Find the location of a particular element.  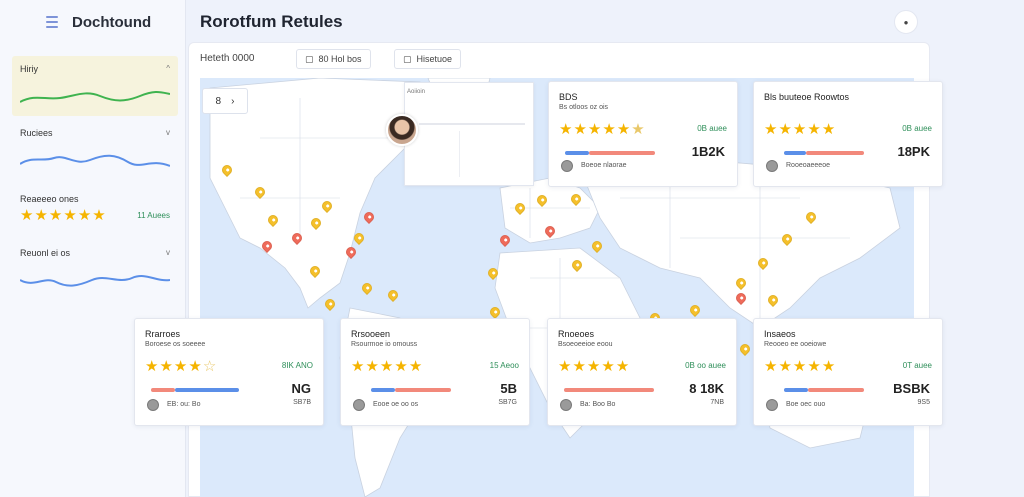

rating-count: 0T auee is located at coordinates (917, 365).